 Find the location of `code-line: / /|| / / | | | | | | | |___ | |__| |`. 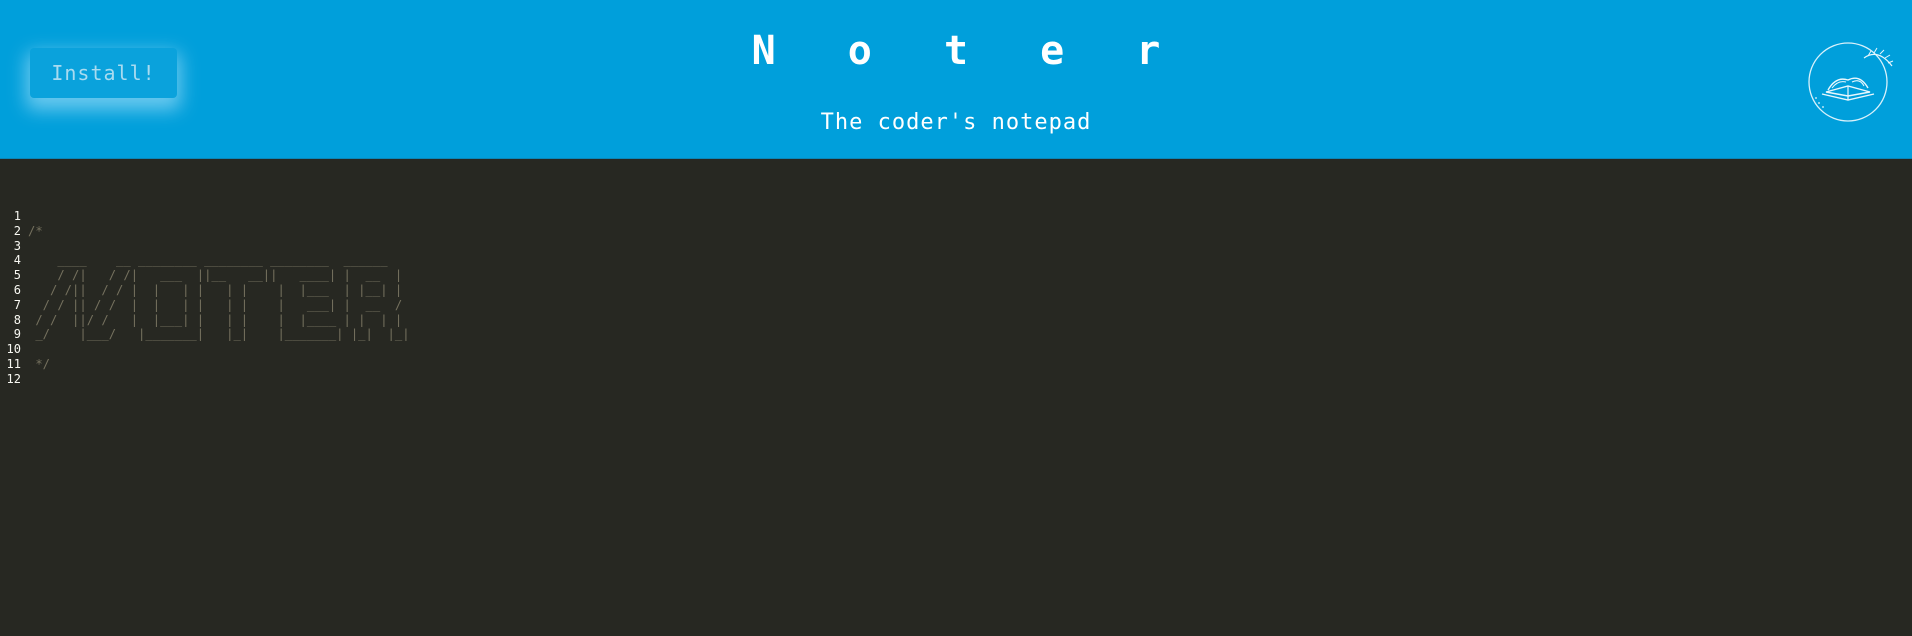

code-line: / /|| / / | | | | | | | |___ | |__| | is located at coordinates (968, 290).